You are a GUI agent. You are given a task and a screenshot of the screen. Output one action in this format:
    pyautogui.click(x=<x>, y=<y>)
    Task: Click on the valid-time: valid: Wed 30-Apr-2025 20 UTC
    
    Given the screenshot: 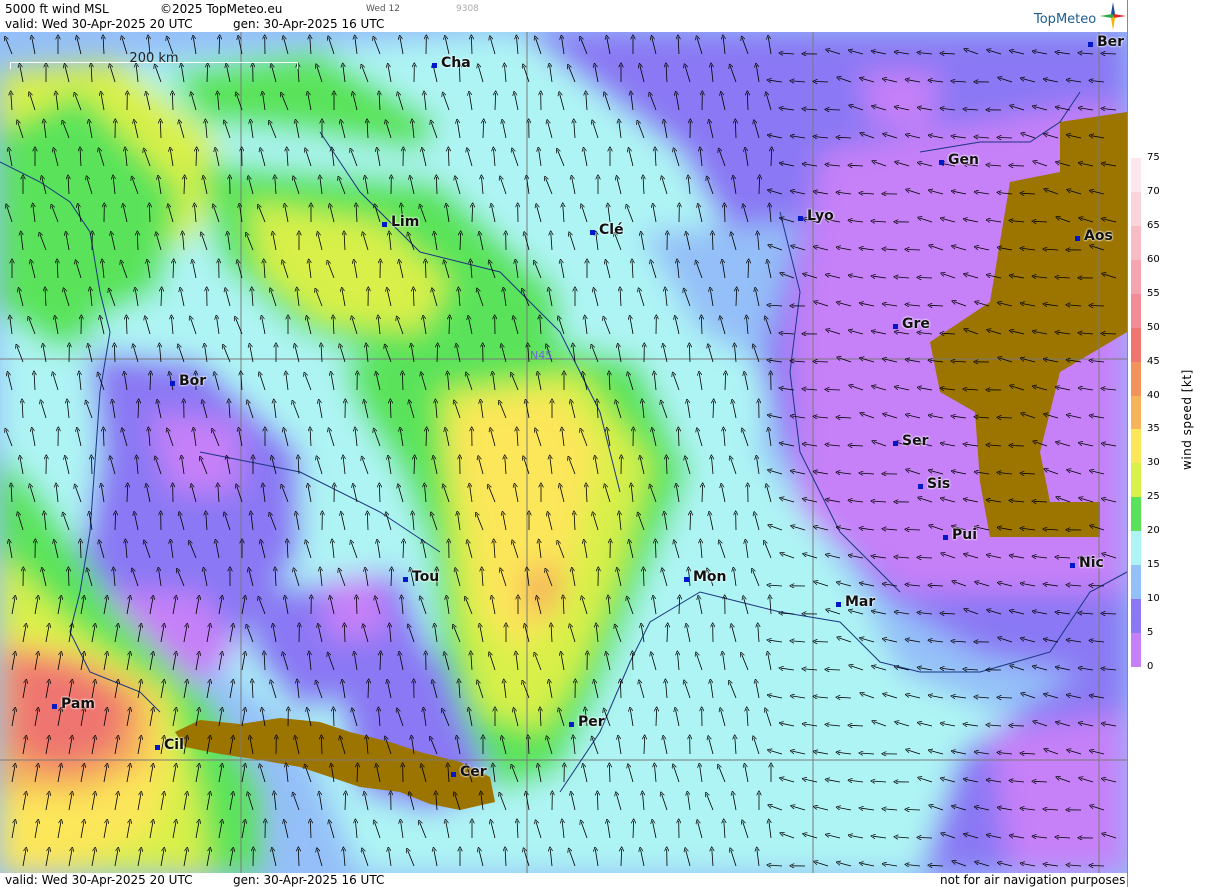 What is the action you would take?
    pyautogui.click(x=99, y=24)
    